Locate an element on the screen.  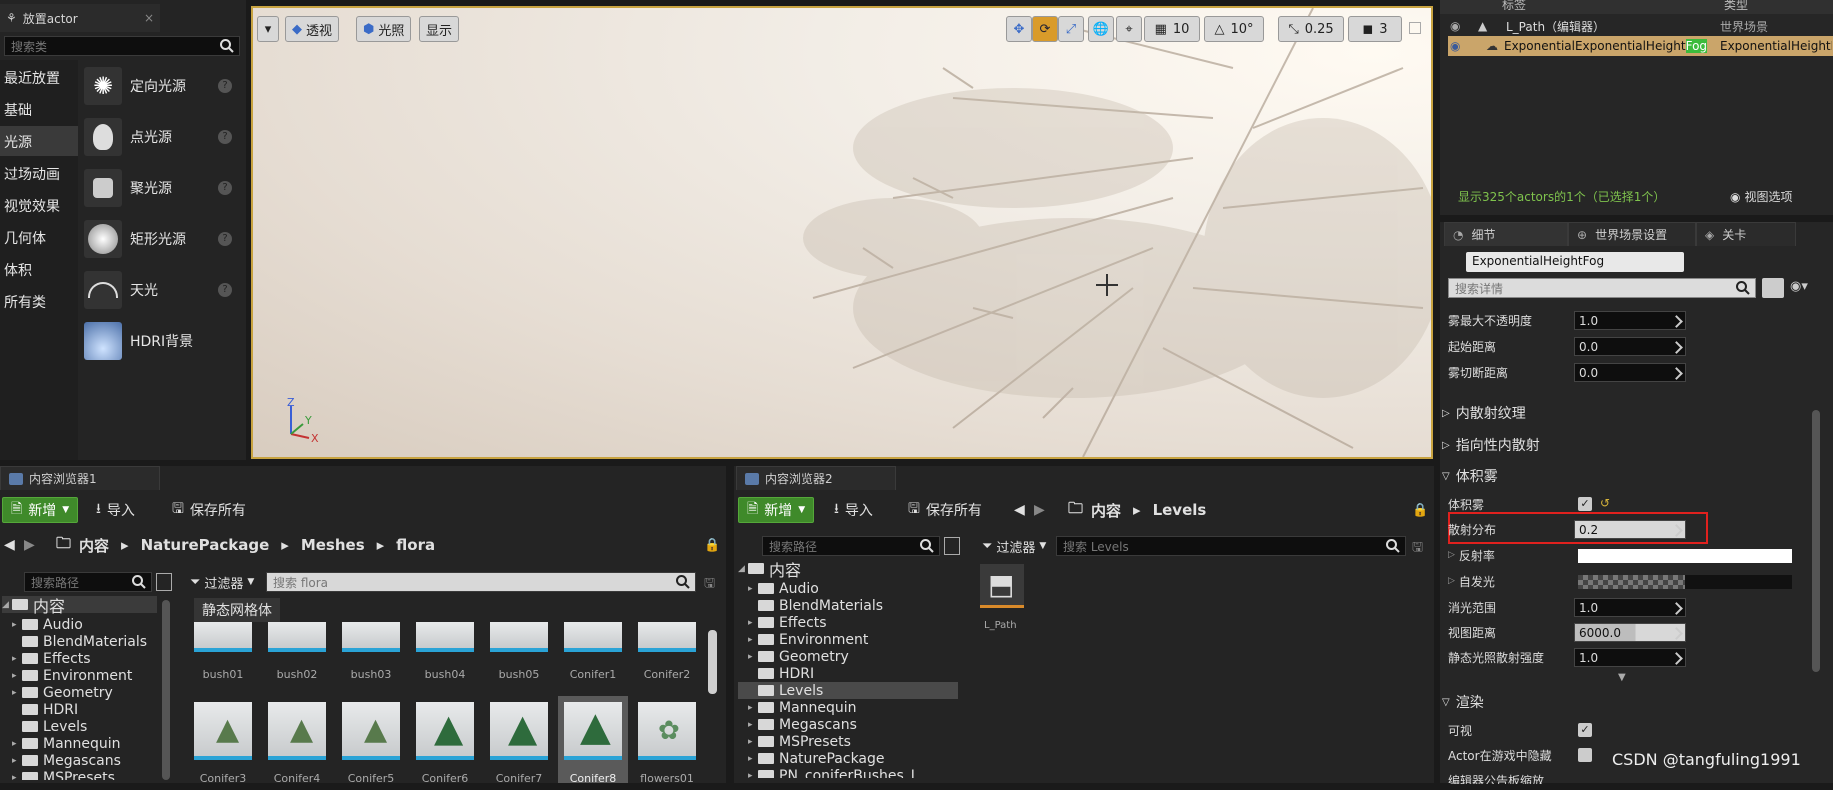
expand-advanced-icon: ▼ is located at coordinates (1622, 677).